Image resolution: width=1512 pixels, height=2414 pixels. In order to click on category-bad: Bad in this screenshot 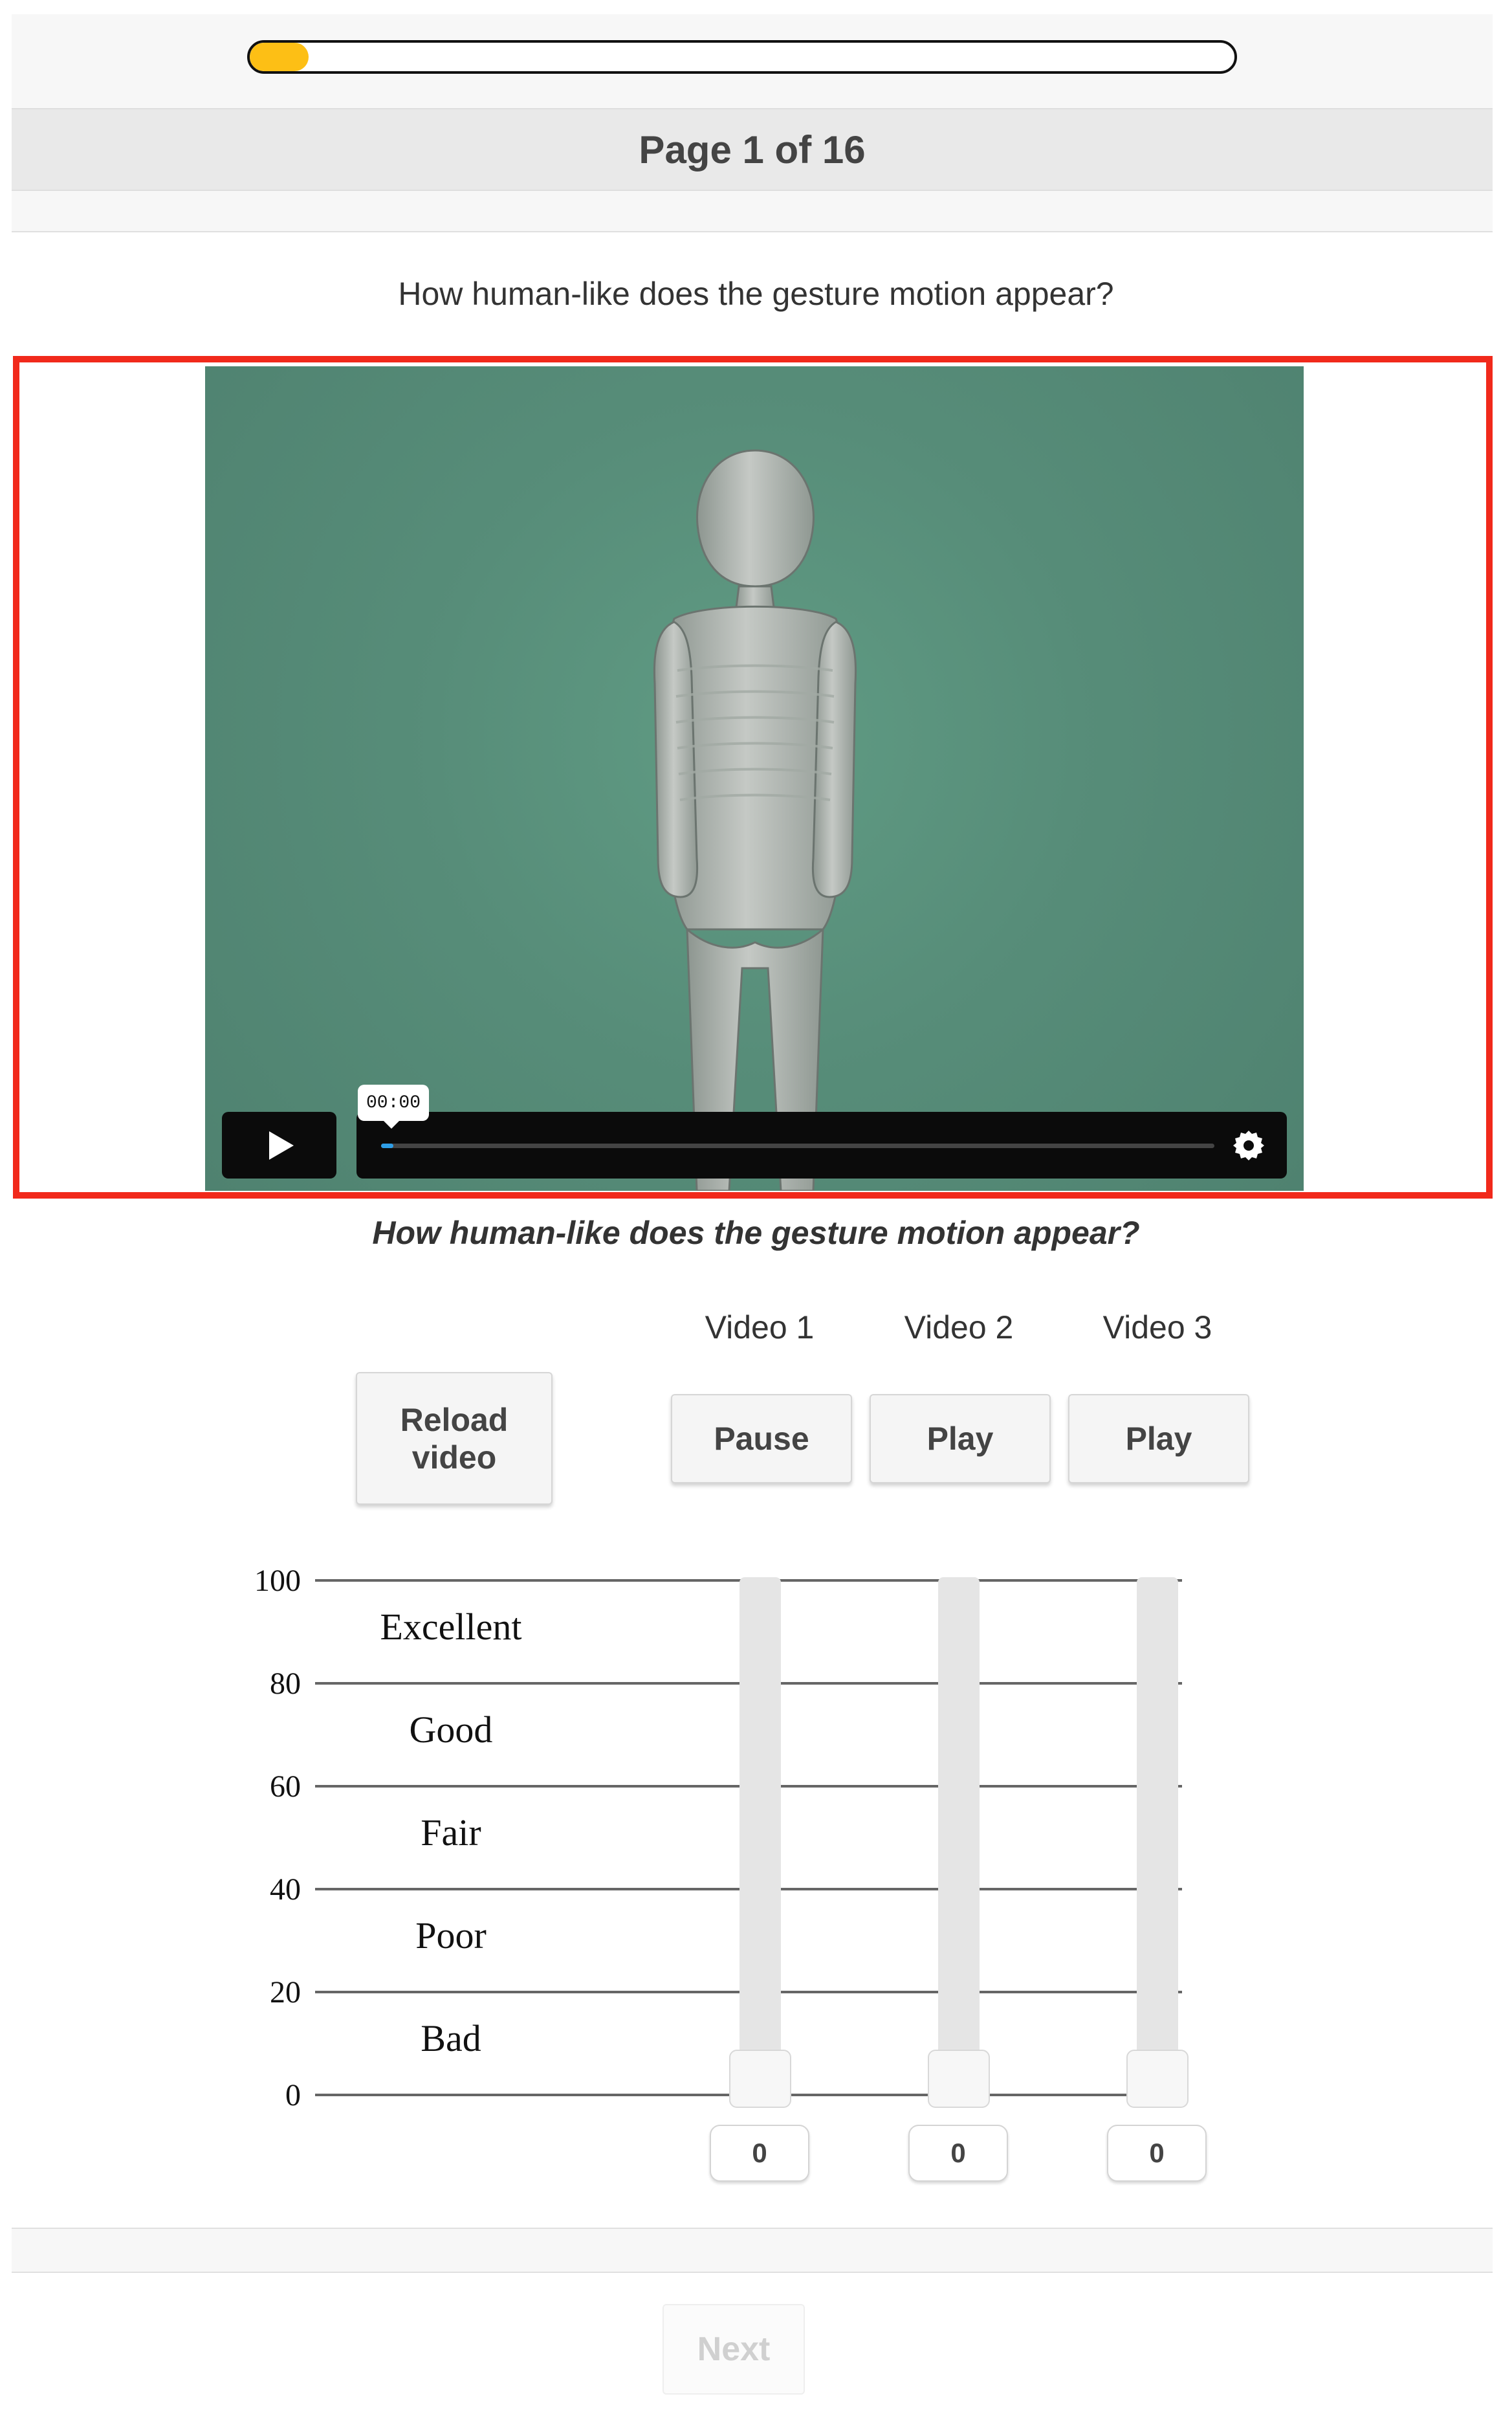, I will do `click(451, 2038)`.